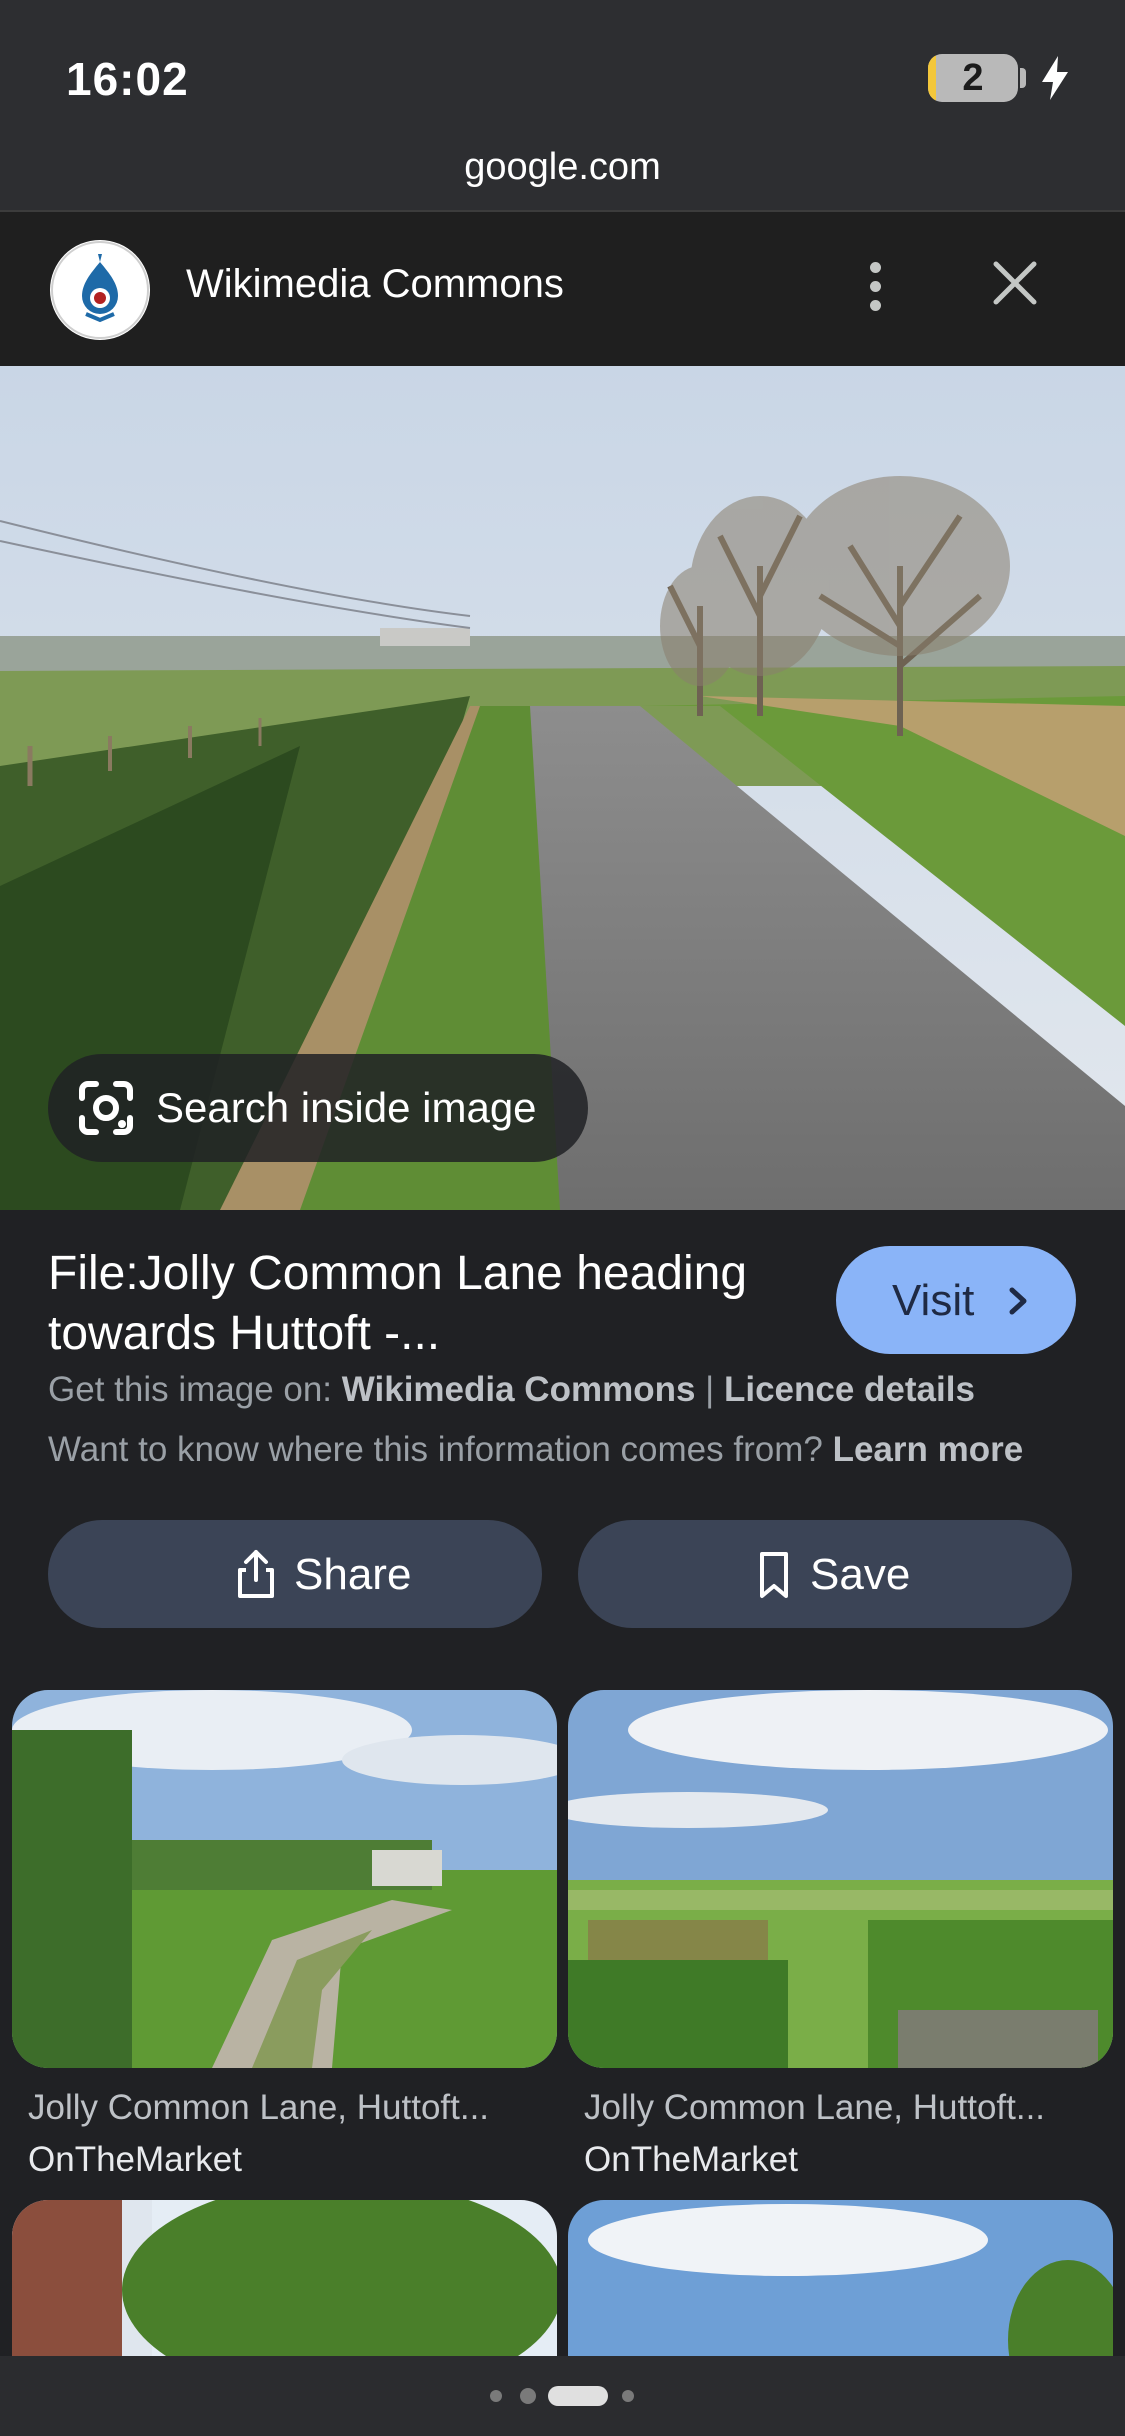  I want to click on share-button: Share, so click(295, 1574).